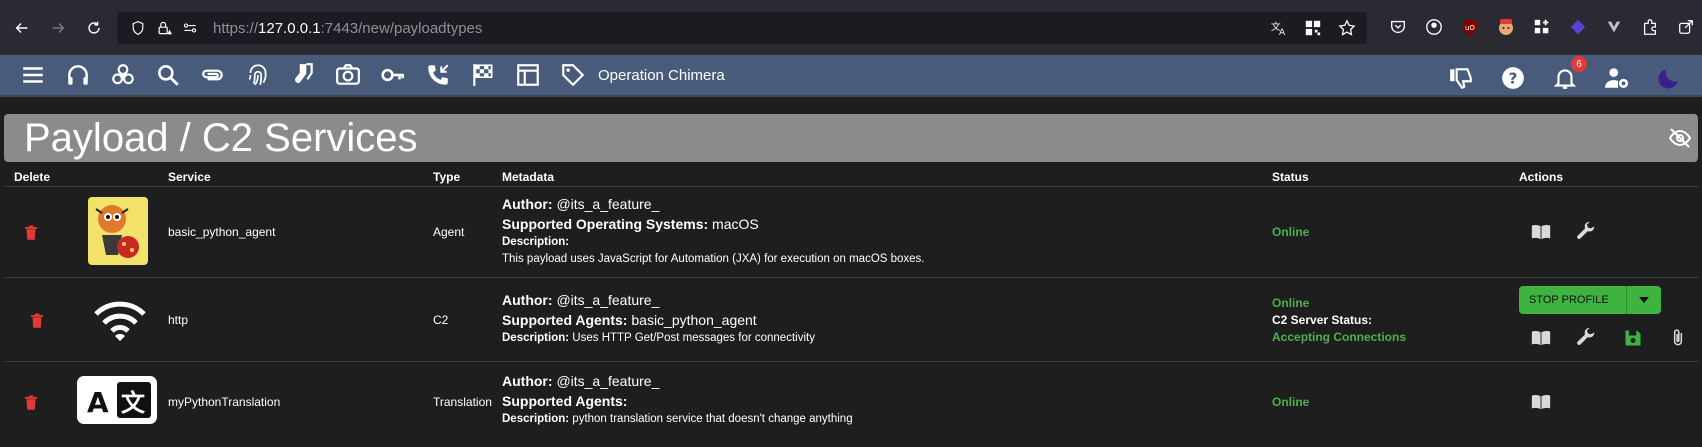 The height and width of the screenshot is (447, 1702). What do you see at coordinates (138, 28) in the screenshot?
I see `shield-icon` at bounding box center [138, 28].